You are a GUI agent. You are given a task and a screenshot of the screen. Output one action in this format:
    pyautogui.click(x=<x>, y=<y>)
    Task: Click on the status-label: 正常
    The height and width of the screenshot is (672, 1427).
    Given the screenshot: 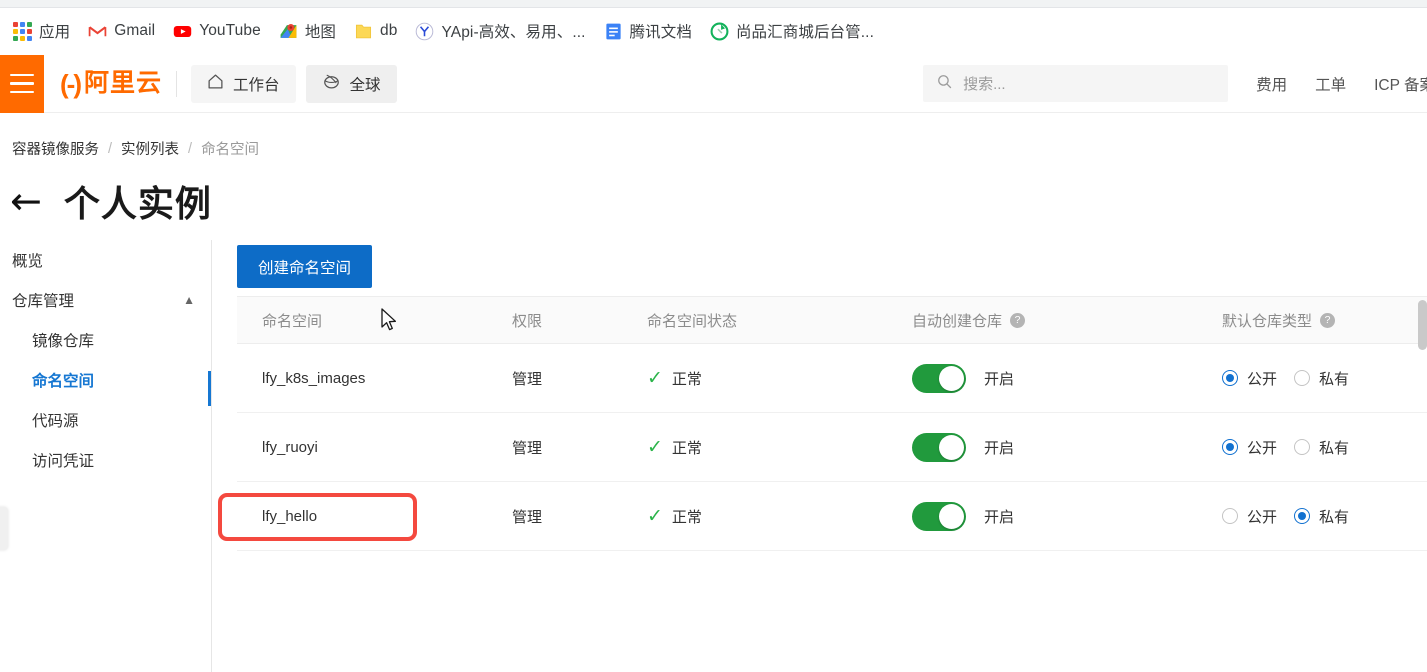 What is the action you would take?
    pyautogui.click(x=686, y=379)
    